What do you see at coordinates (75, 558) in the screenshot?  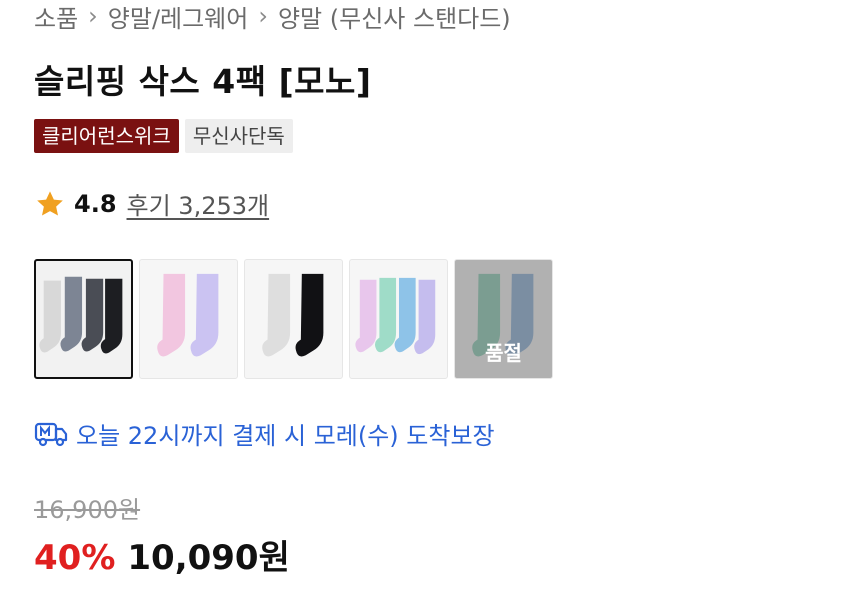 I see `discount-rate: 40%` at bounding box center [75, 558].